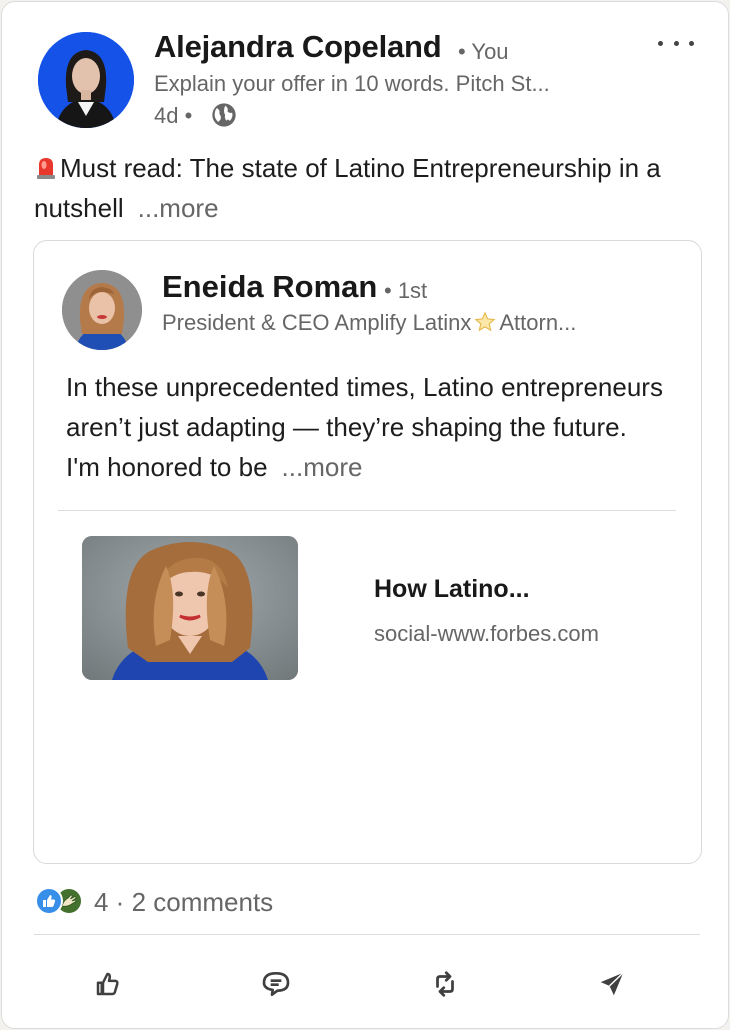 The height and width of the screenshot is (1030, 730). I want to click on see-more-link: ...more, so click(178, 208).